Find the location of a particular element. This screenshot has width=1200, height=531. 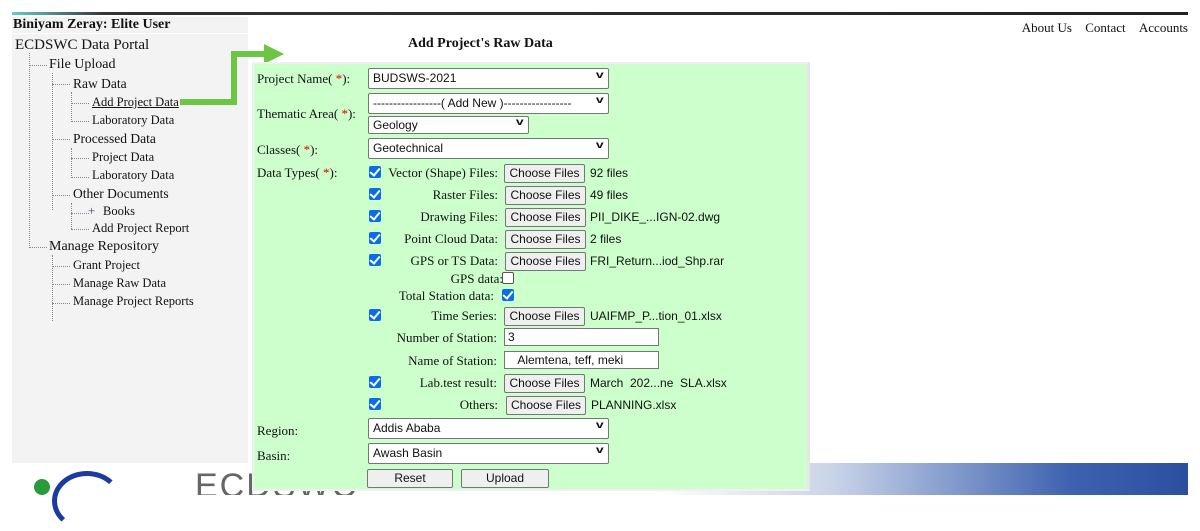

region-select: Addis Ababa v is located at coordinates (488, 428).